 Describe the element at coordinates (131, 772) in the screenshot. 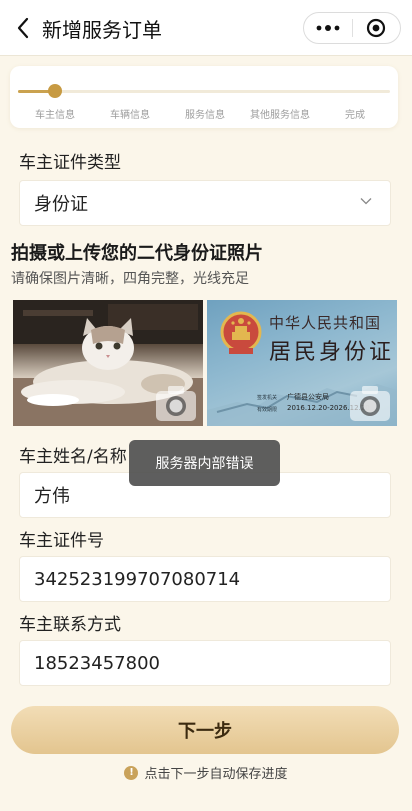

I see `info-icon: !` at that location.